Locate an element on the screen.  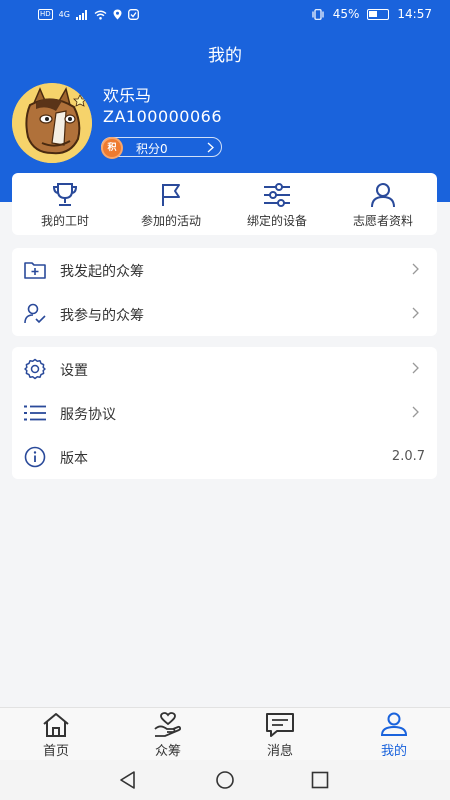
list-icon is located at coordinates (35, 413).